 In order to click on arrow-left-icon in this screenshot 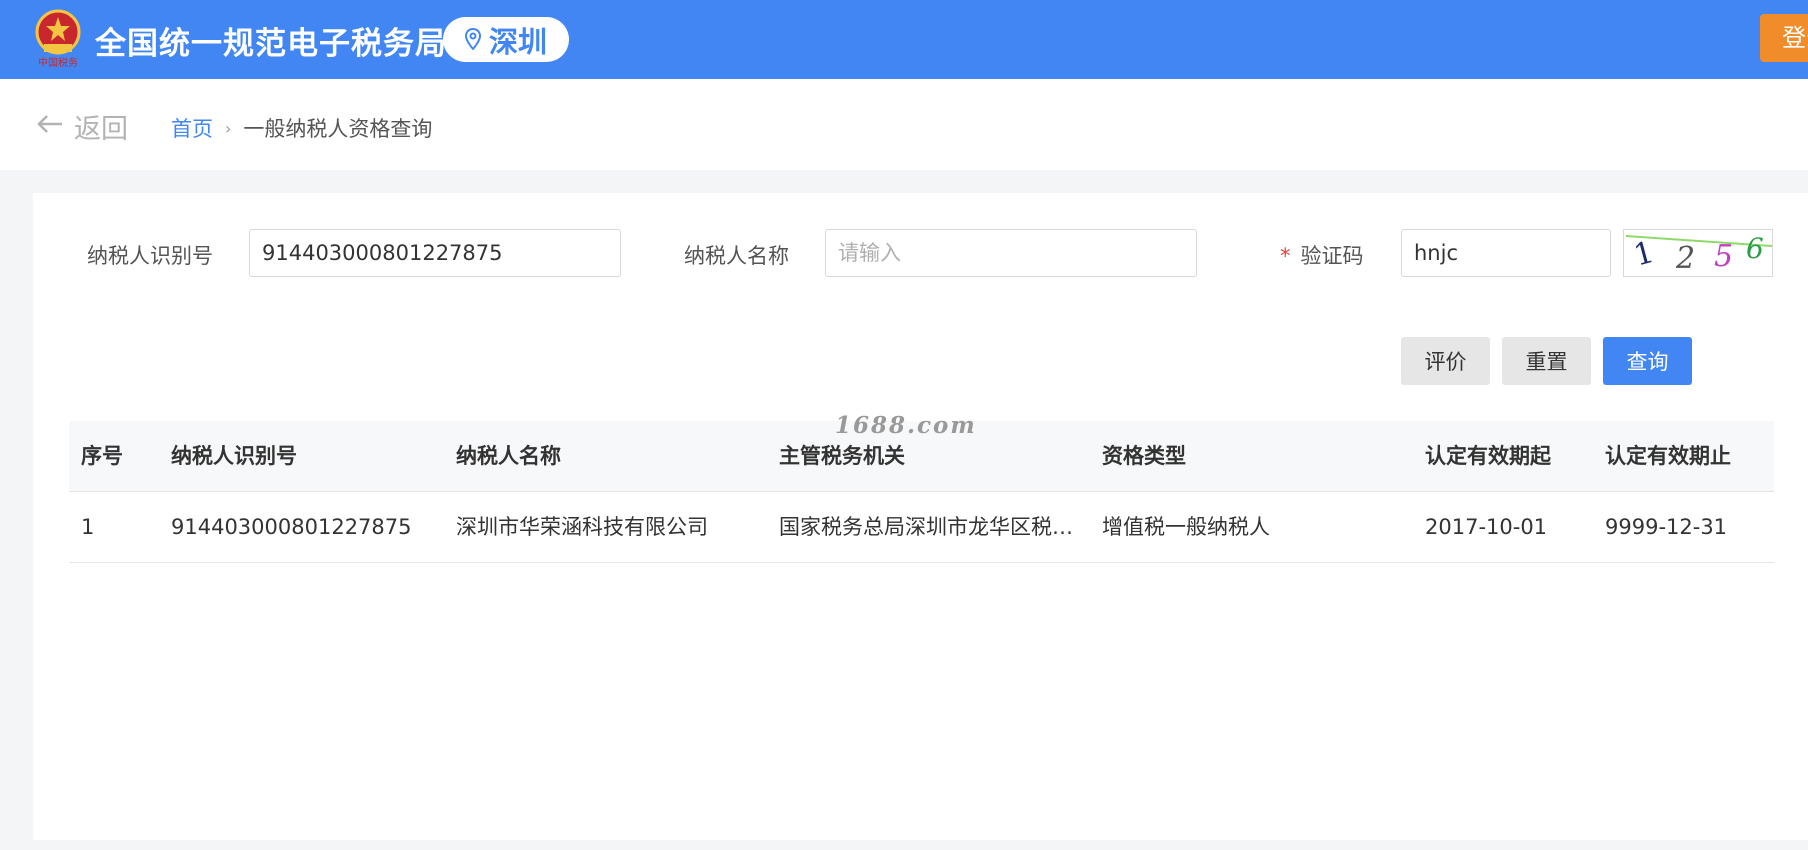, I will do `click(50, 126)`.